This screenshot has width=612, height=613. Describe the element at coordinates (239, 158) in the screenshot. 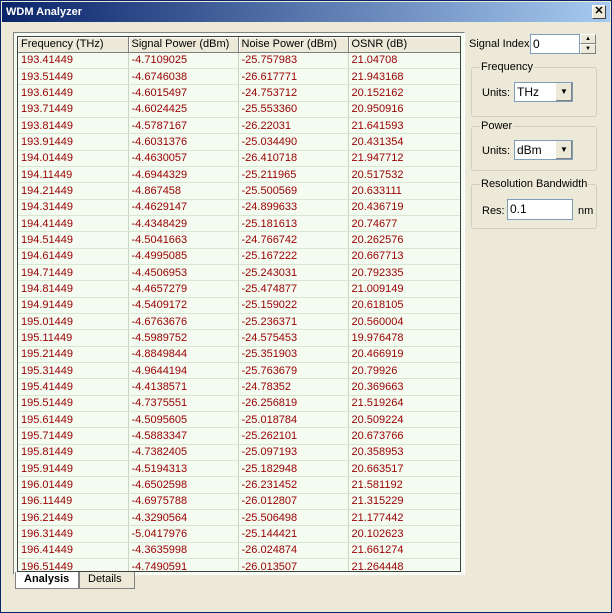

I see `table-row: 194.01449 -4.4630057 -26.410718 21.947712` at that location.